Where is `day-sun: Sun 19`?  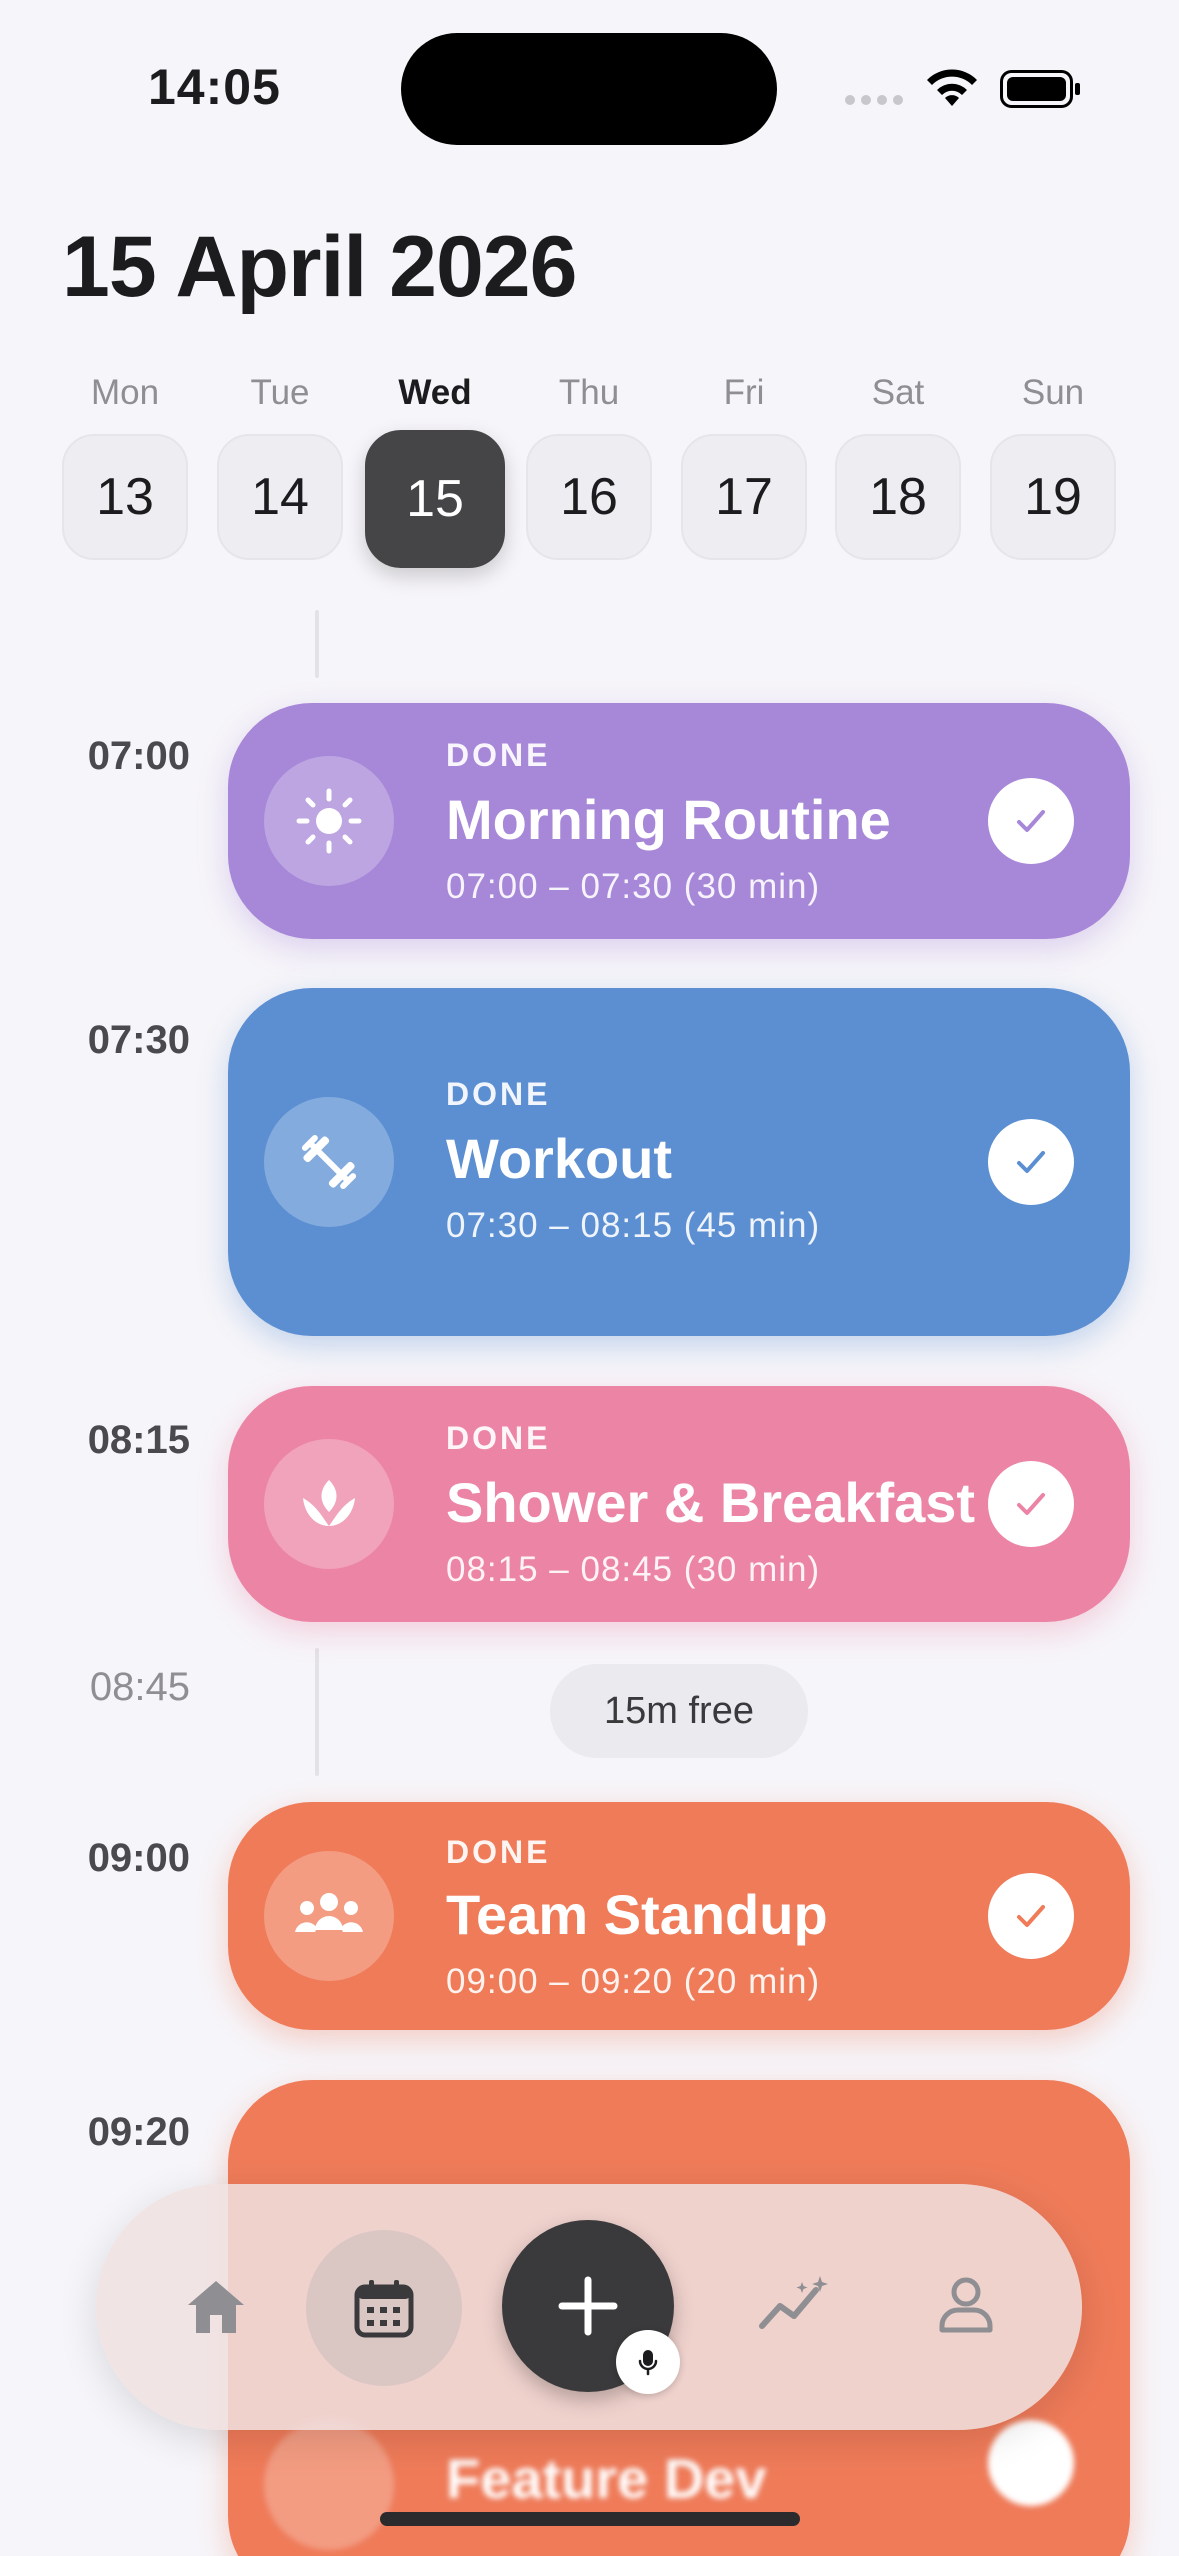
day-sun: Sun 19 is located at coordinates (1053, 465).